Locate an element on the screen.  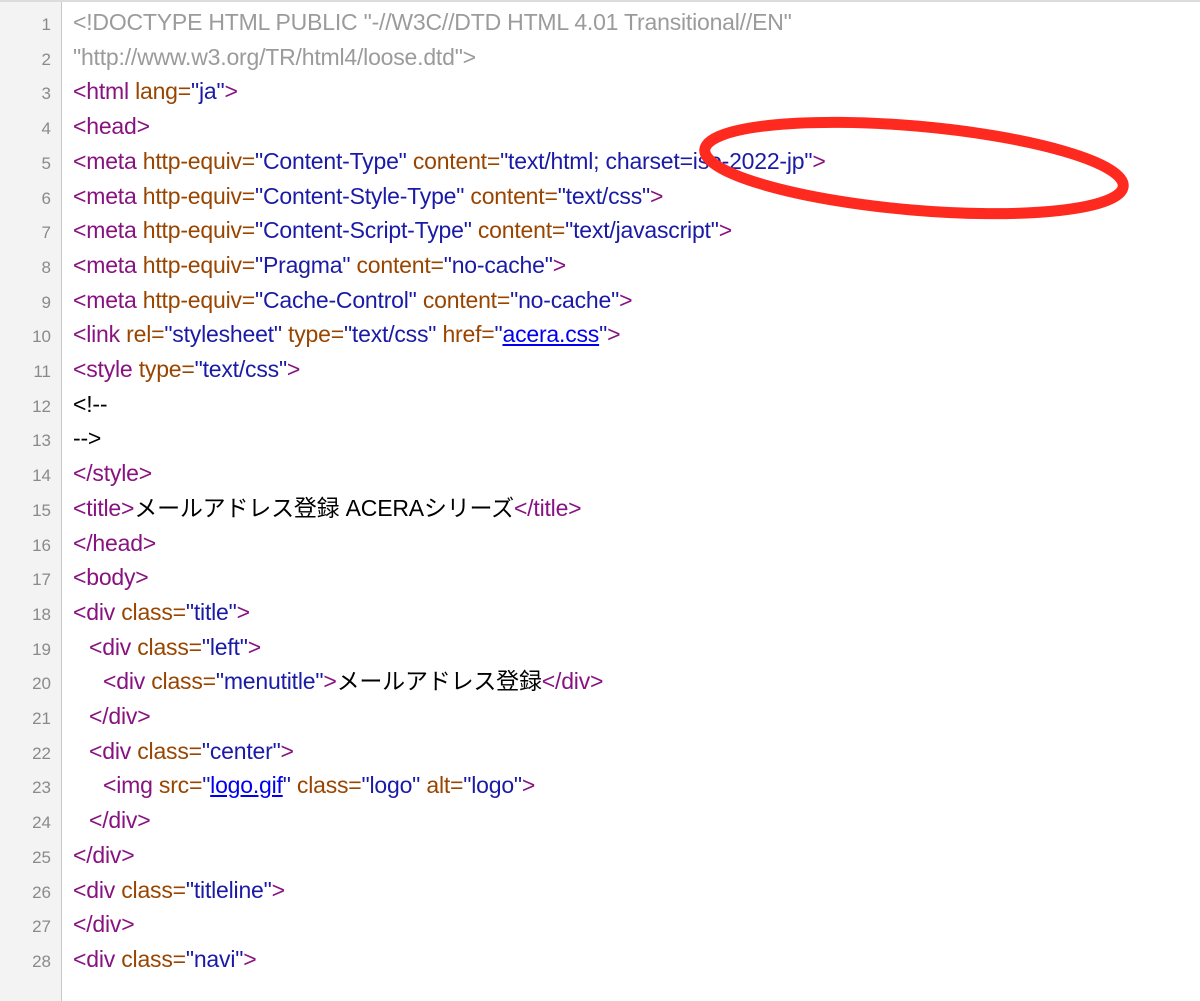
code-token: "text/html; charset=iso-2022-jp" is located at coordinates (656, 160).